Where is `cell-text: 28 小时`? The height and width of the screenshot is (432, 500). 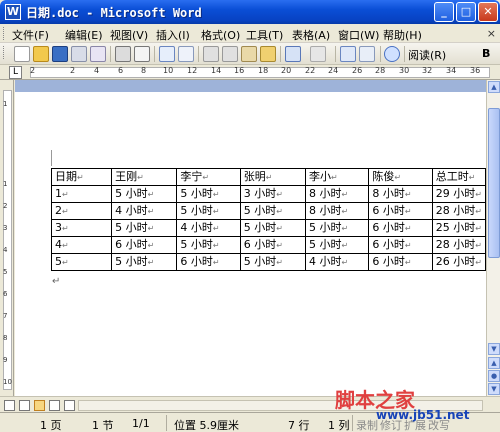
cell-text: 28 小时 is located at coordinates (455, 210).